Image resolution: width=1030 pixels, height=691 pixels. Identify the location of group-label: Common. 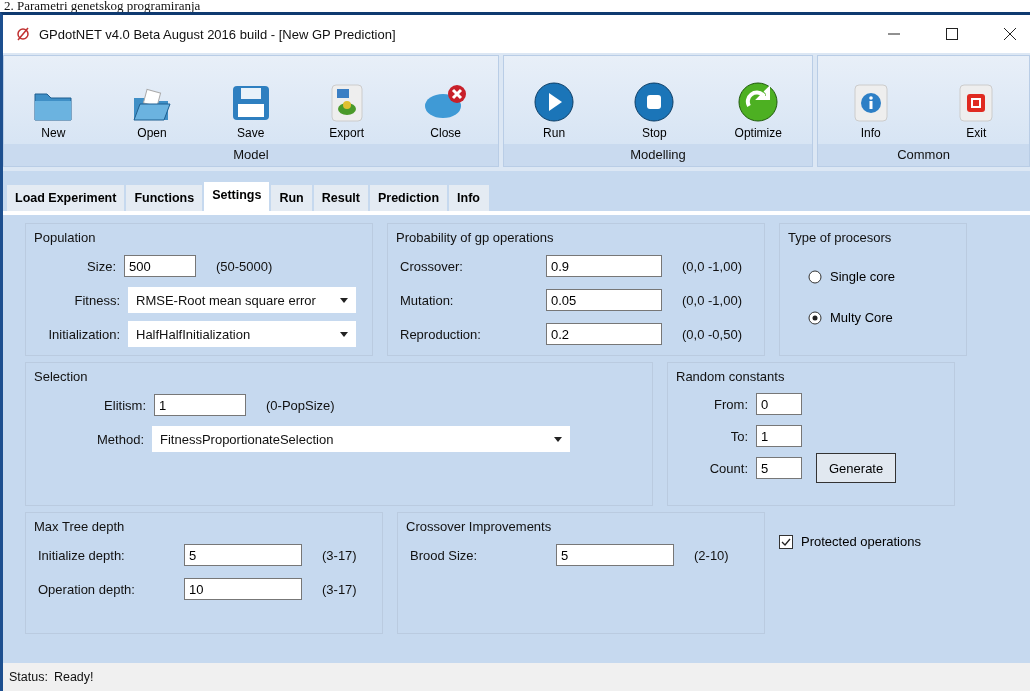
(923, 155).